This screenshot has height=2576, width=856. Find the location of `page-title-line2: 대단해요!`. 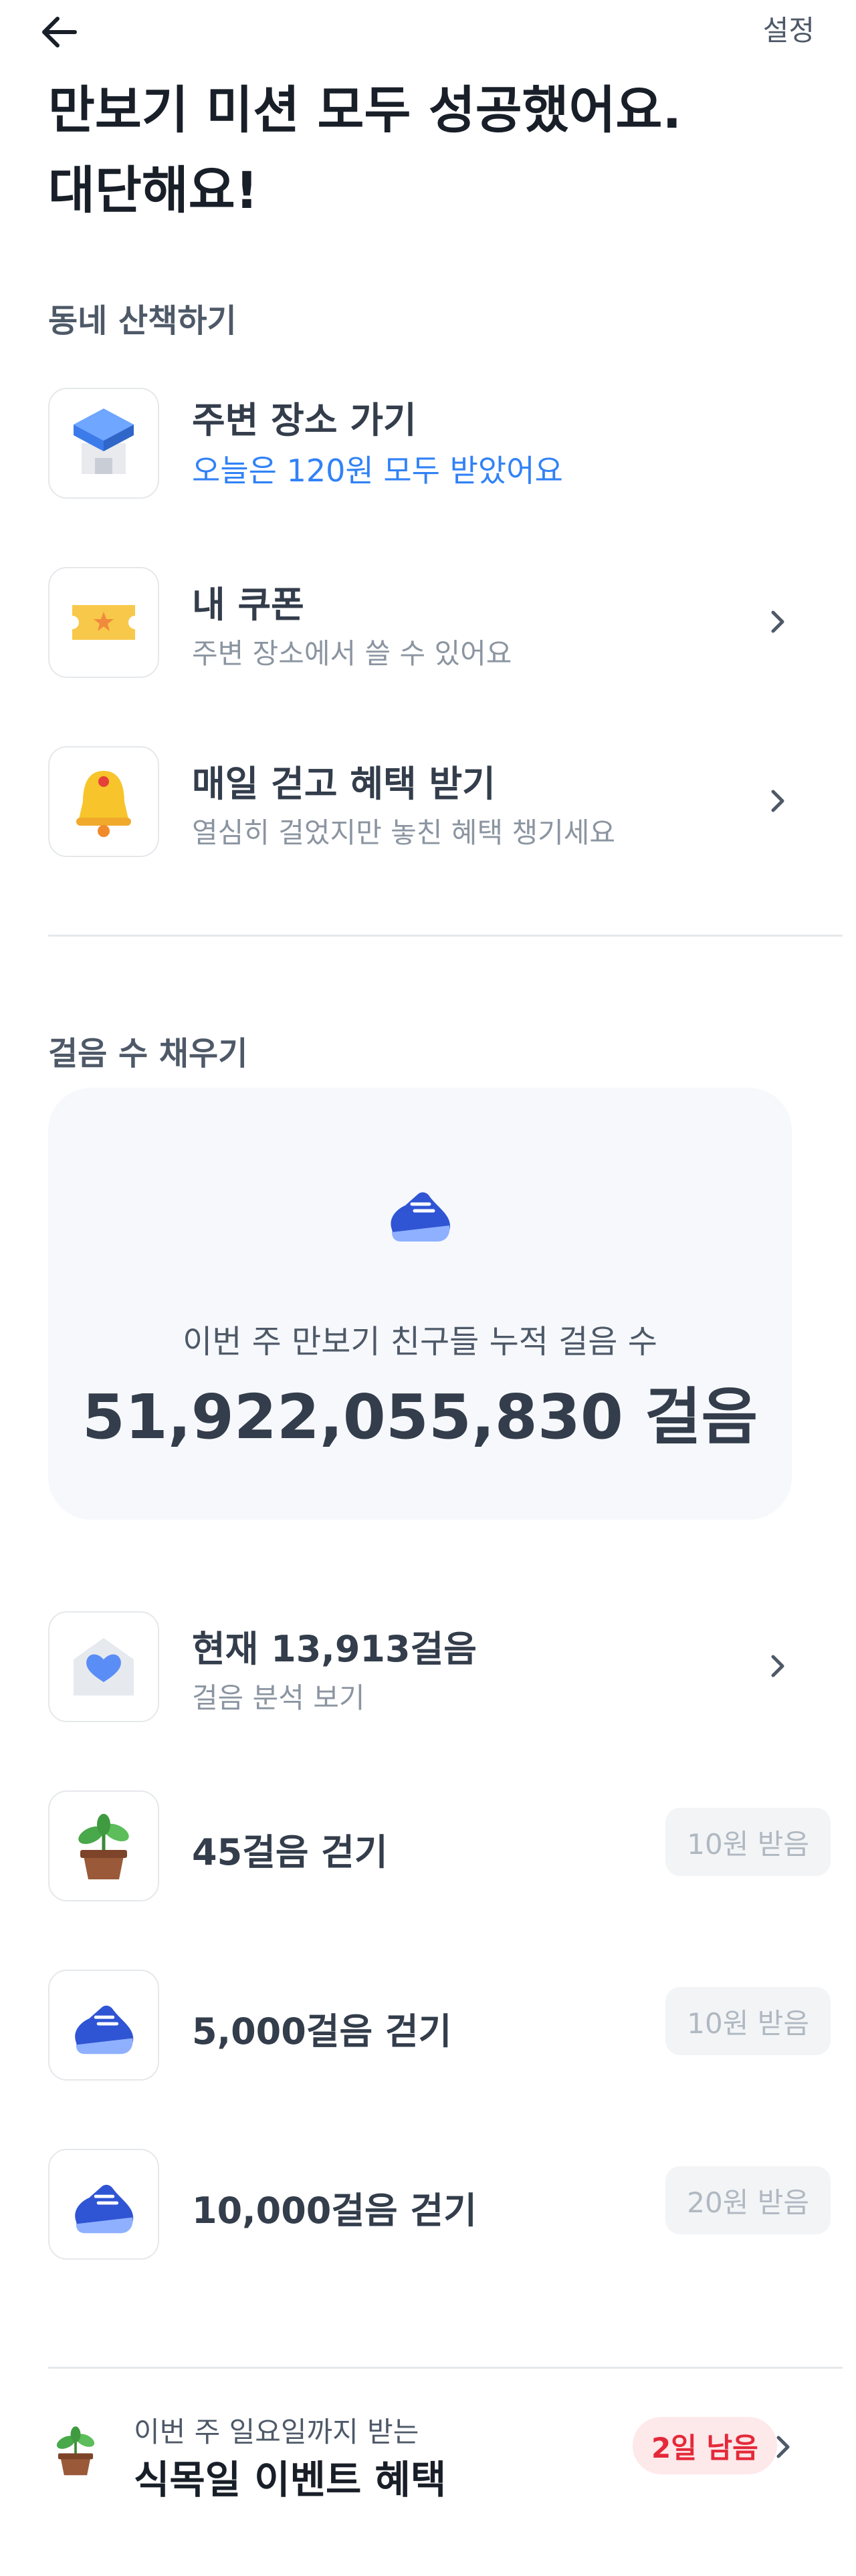

page-title-line2: 대단해요! is located at coordinates (153, 190).